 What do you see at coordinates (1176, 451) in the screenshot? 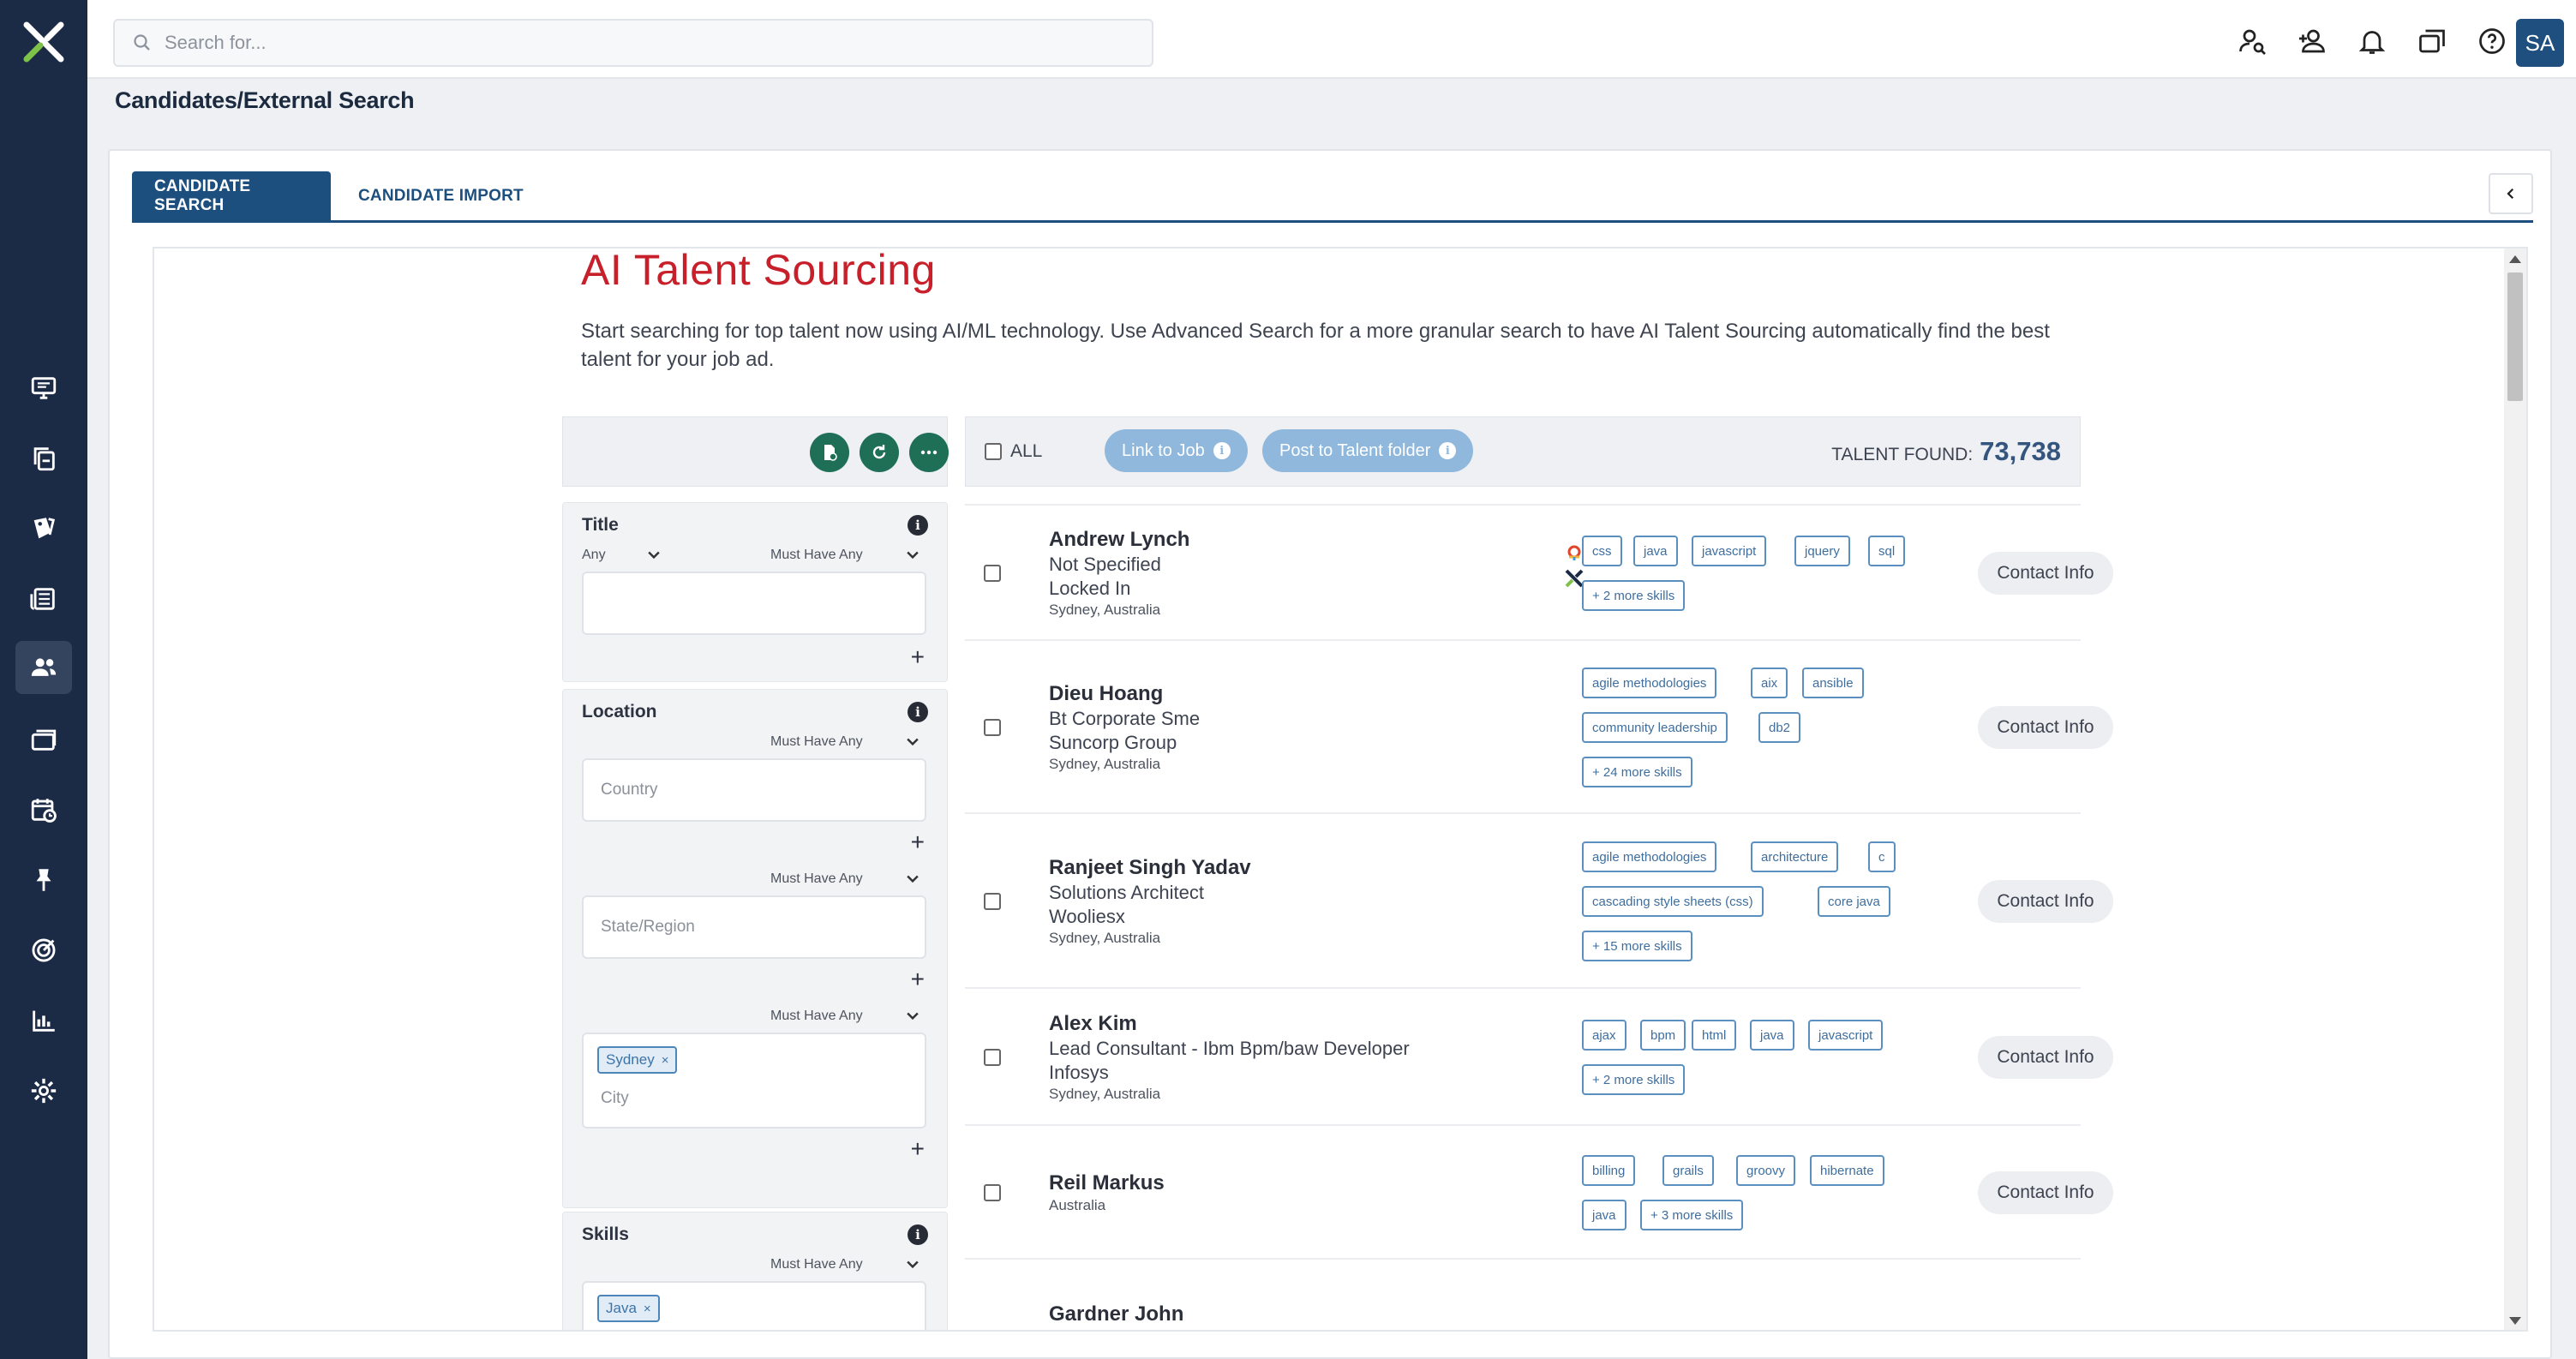
I see `link-to-job-button: Link to Job i` at bounding box center [1176, 451].